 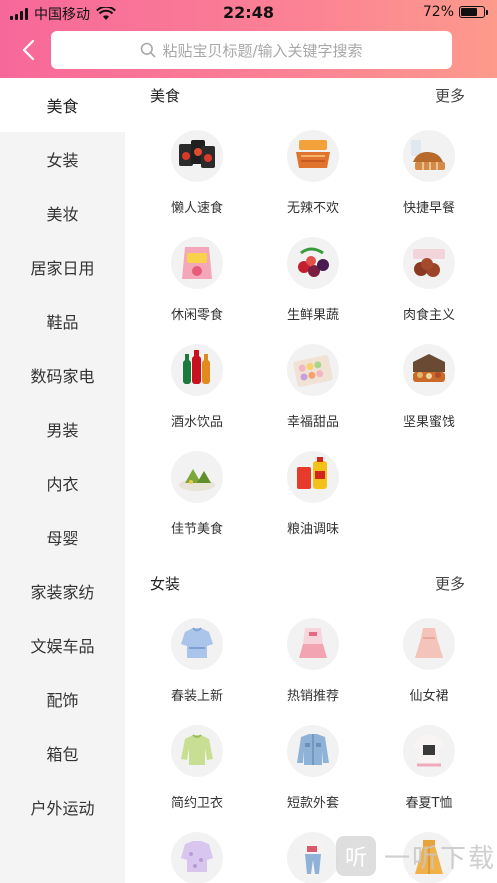 I want to click on category-label: 懒人速食, so click(x=196, y=208).